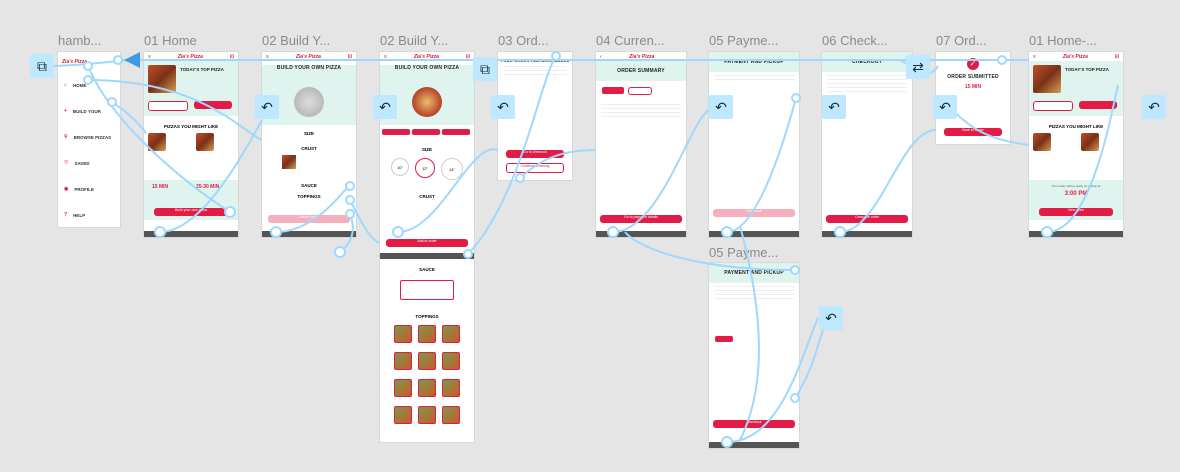  Describe the element at coordinates (425, 168) in the screenshot. I see `size-option: 12"` at that location.